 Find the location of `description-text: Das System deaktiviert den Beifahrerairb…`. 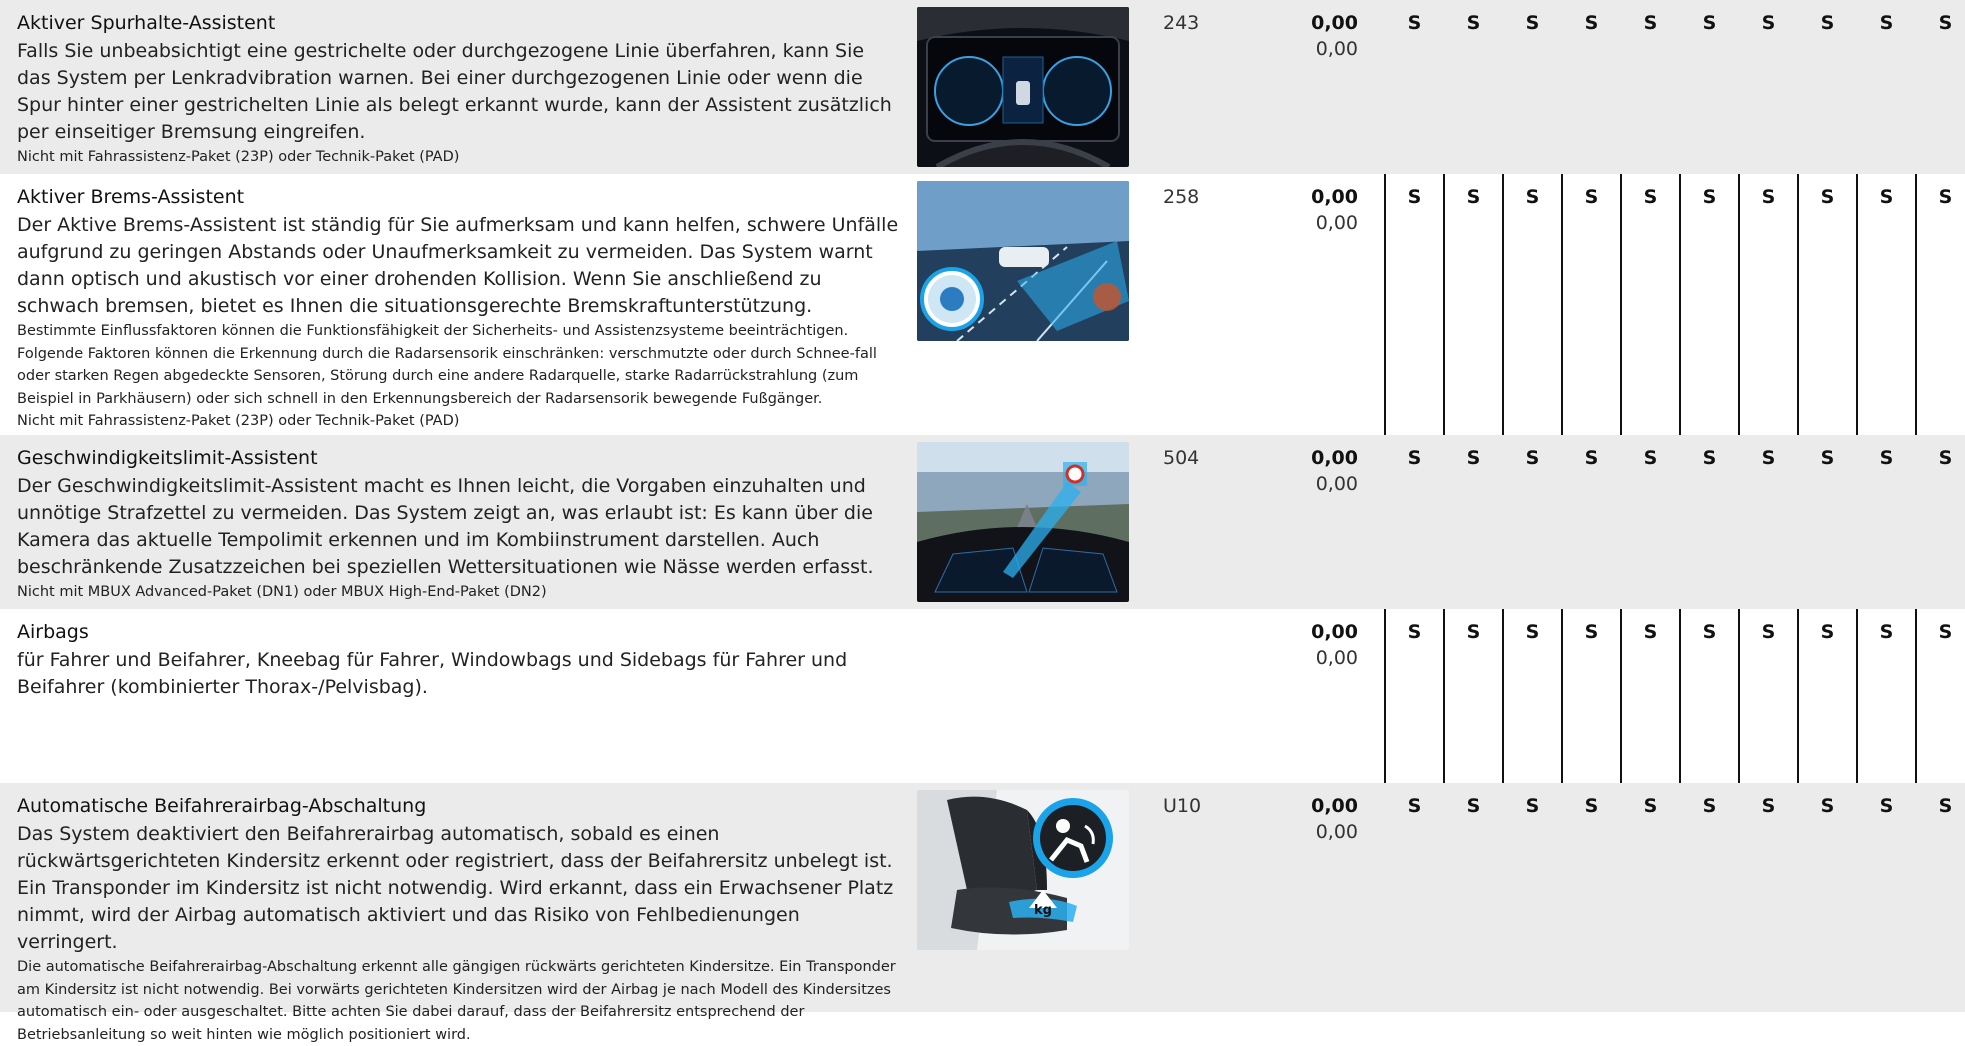

description-text: Das System deaktiviert den Beifahrerairb… is located at coordinates (455, 888).